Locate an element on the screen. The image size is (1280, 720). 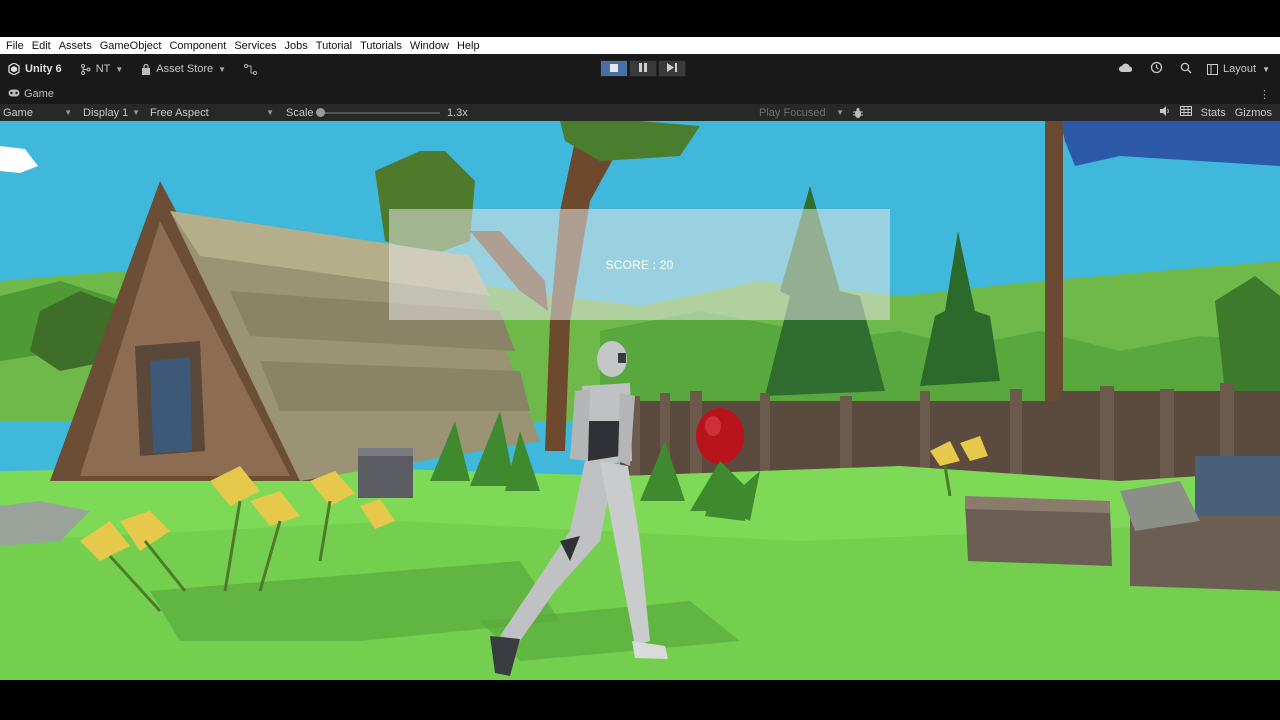
red-ball-collectible is located at coordinates (720, 436).